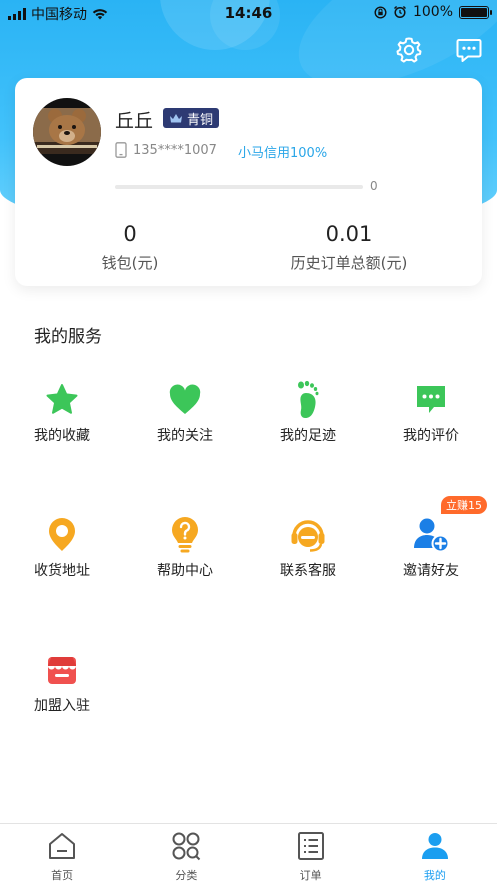 The width and height of the screenshot is (497, 883). What do you see at coordinates (431, 399) in the screenshot?
I see `comment-icon` at bounding box center [431, 399].